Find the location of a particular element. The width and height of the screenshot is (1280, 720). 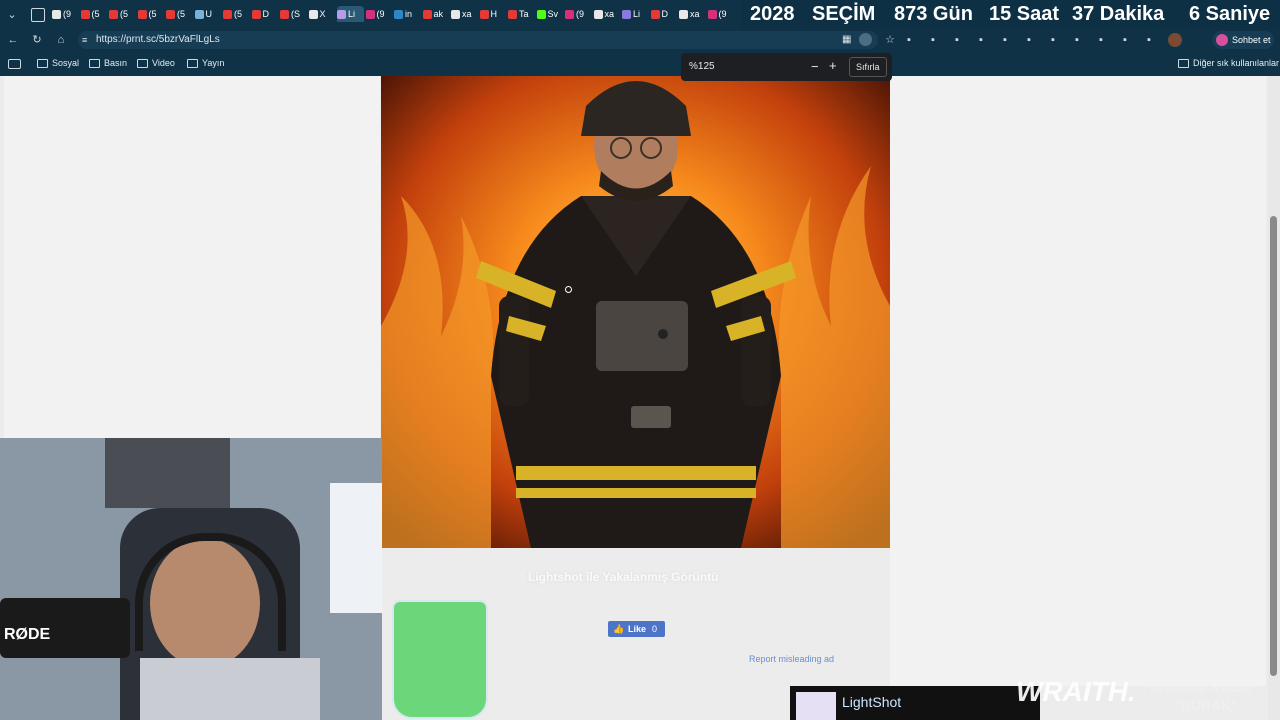

countdown-hours: 15 Saat is located at coordinates (1024, 14).